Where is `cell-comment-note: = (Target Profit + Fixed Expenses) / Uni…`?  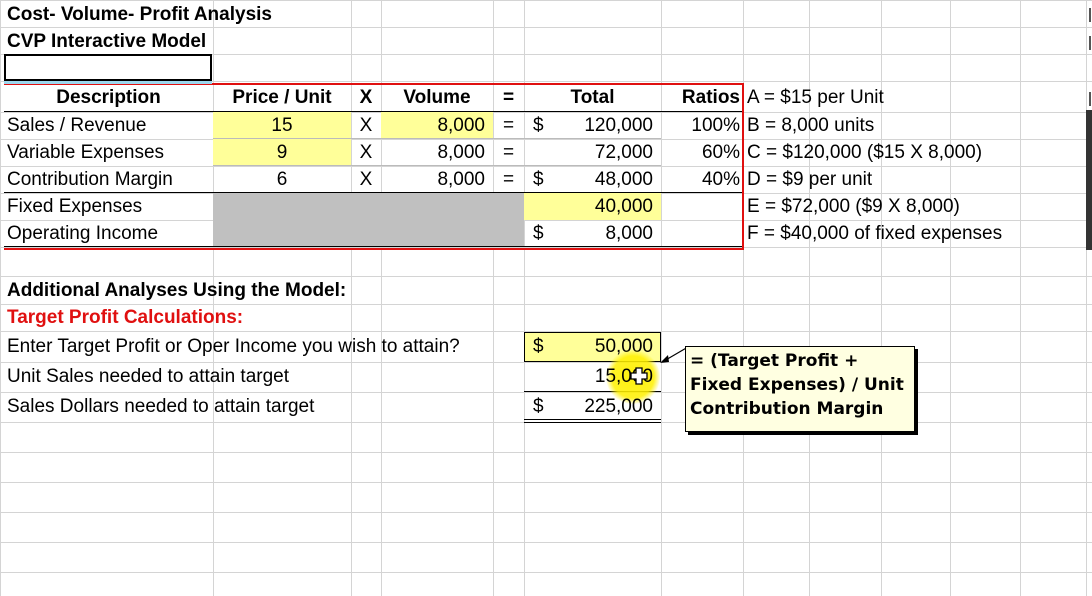
cell-comment-note: = (Target Profit + Fixed Expenses) / Uni… is located at coordinates (800, 389).